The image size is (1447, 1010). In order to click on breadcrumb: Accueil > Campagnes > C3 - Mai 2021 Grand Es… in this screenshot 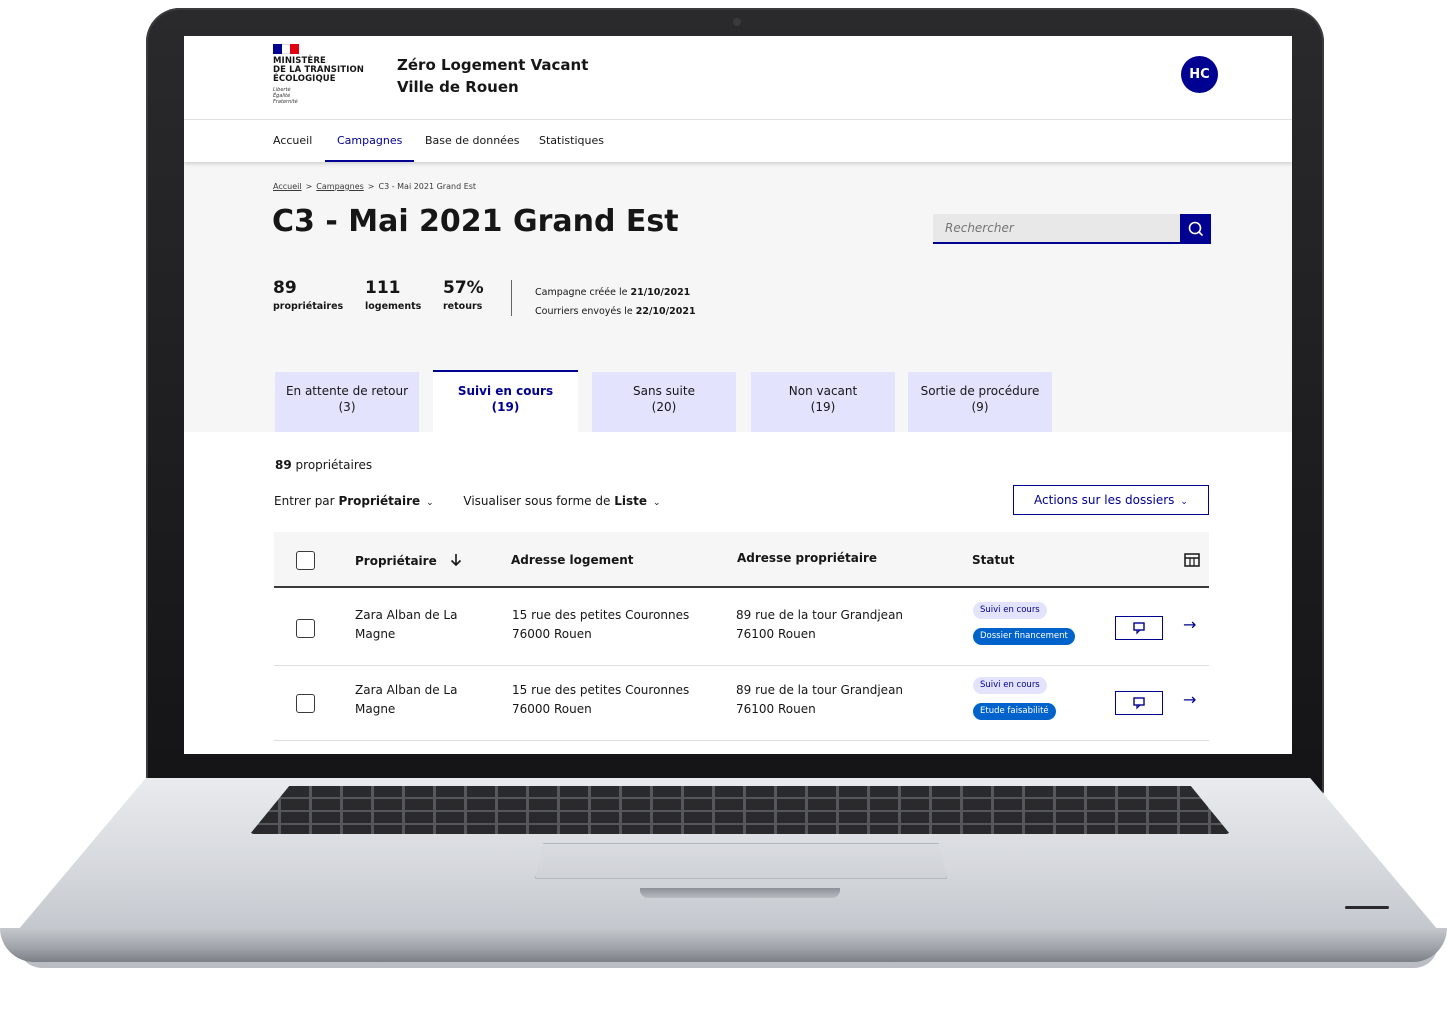, I will do `click(374, 186)`.